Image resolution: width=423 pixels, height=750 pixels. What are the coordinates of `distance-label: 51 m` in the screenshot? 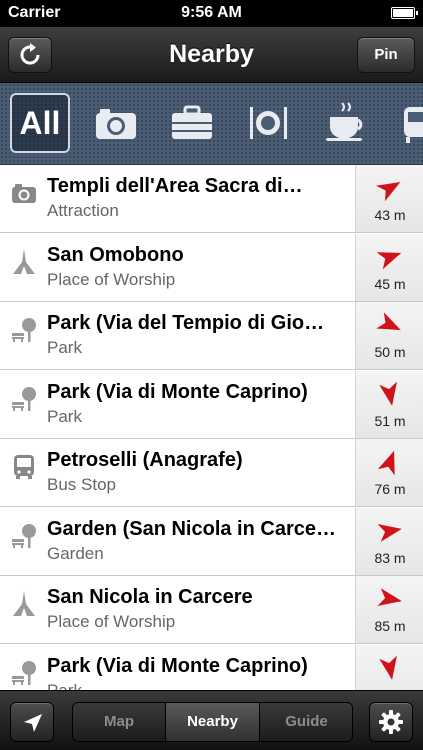 It's located at (390, 420).